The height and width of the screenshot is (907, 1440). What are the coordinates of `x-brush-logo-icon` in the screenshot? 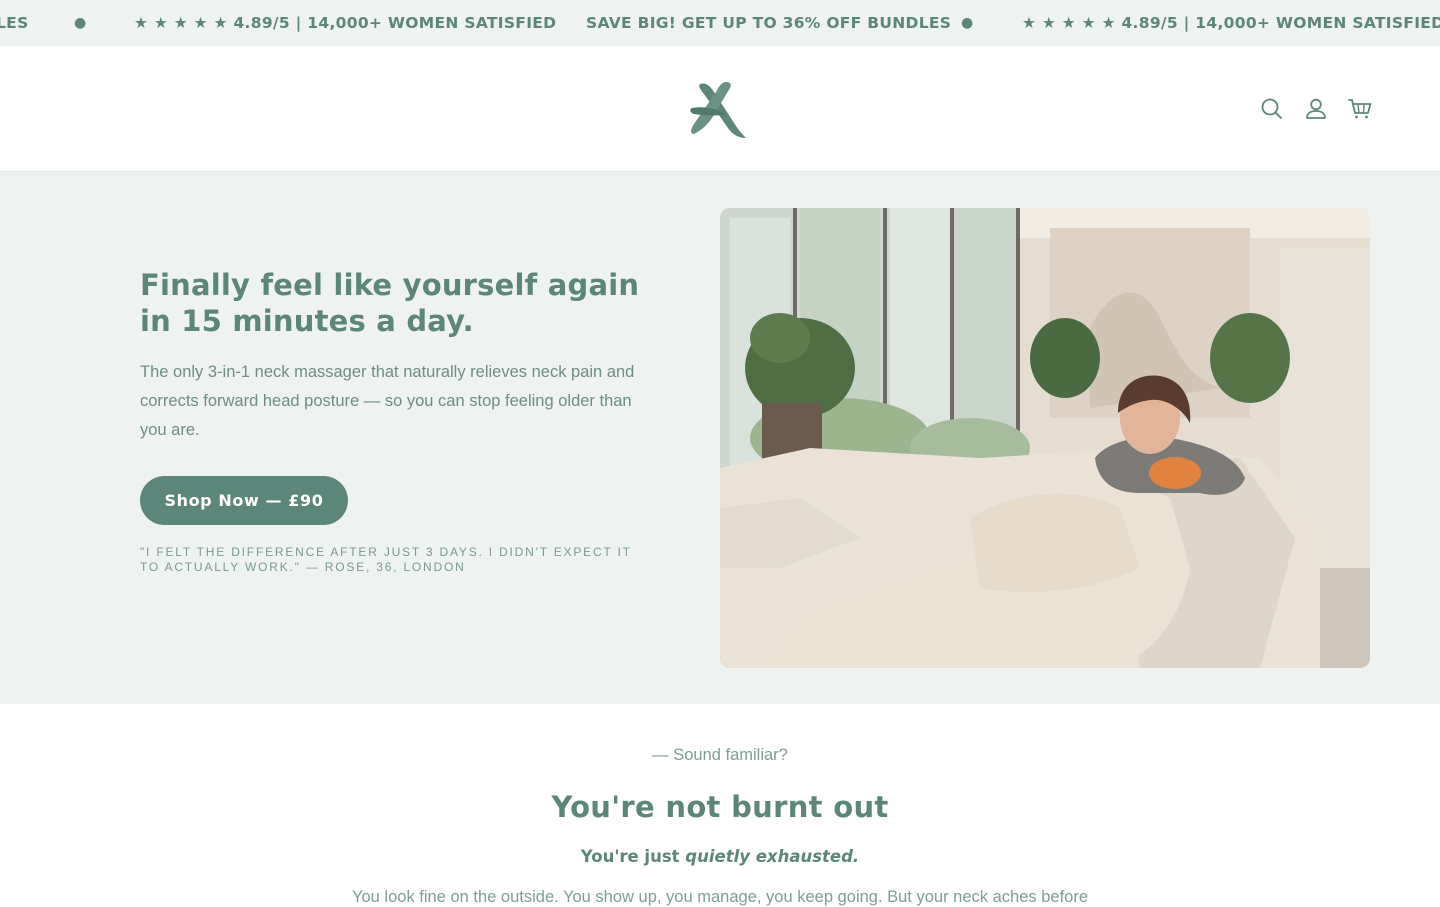 It's located at (718, 110).